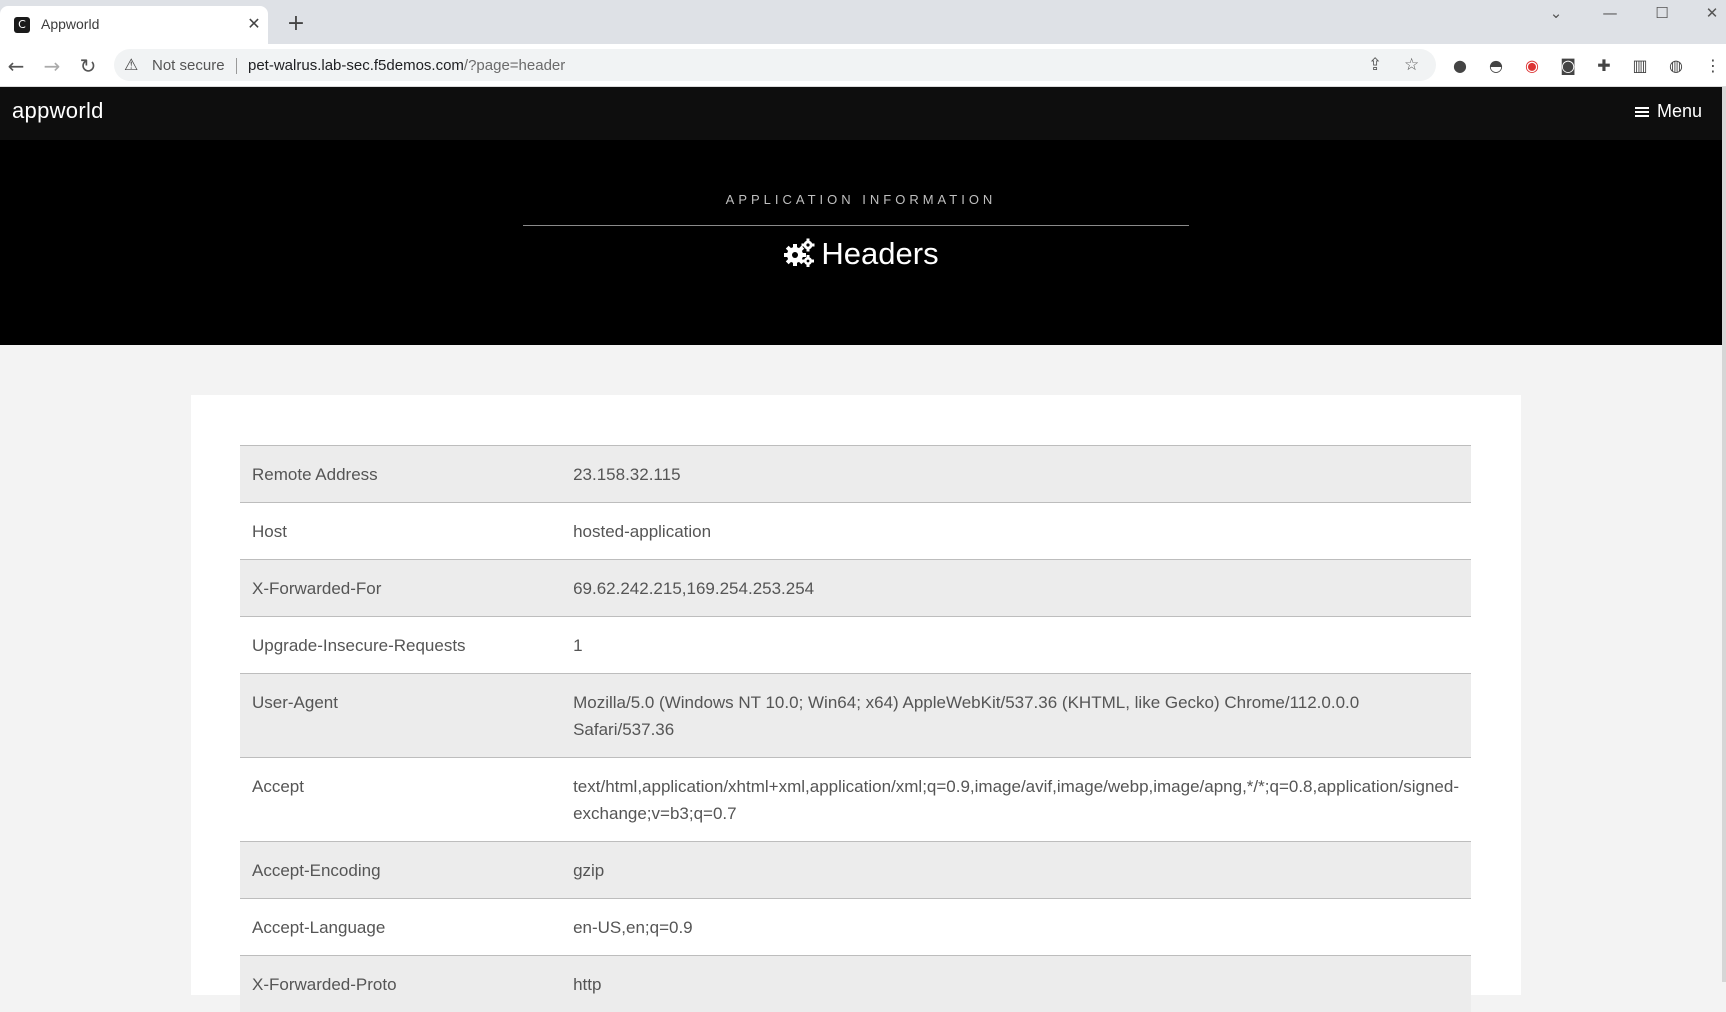 The width and height of the screenshot is (1726, 1012). What do you see at coordinates (400, 716) in the screenshot?
I see `header-name-cell: User-Agent` at bounding box center [400, 716].